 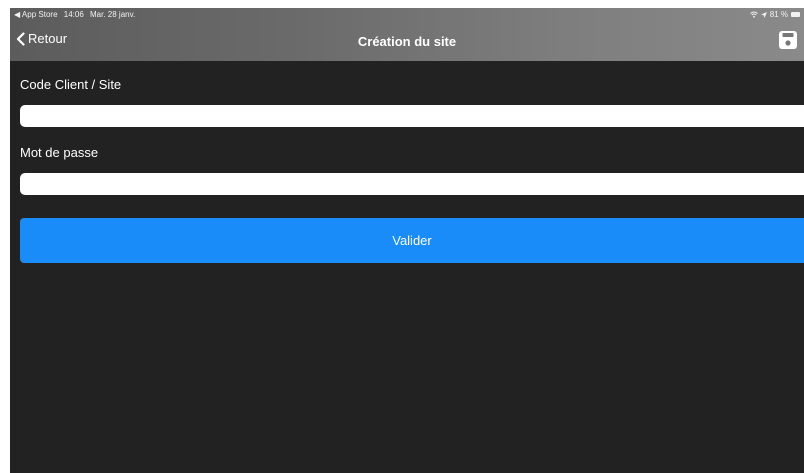 I want to click on location-arrow-icon, so click(x=763, y=14).